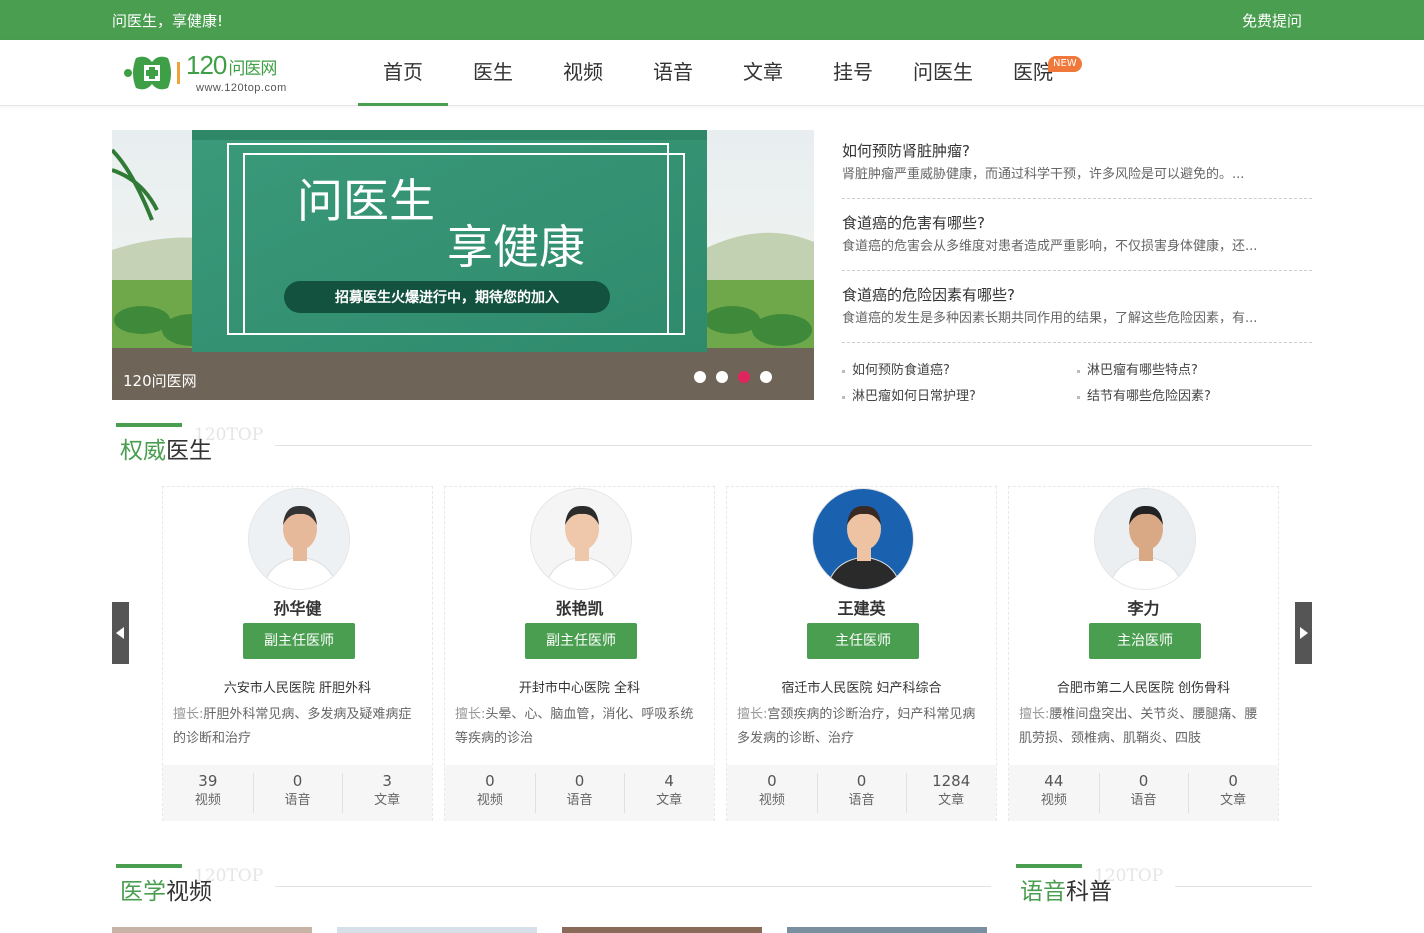 The width and height of the screenshot is (1424, 933). I want to click on svg-text: 享健康, so click(516, 247).